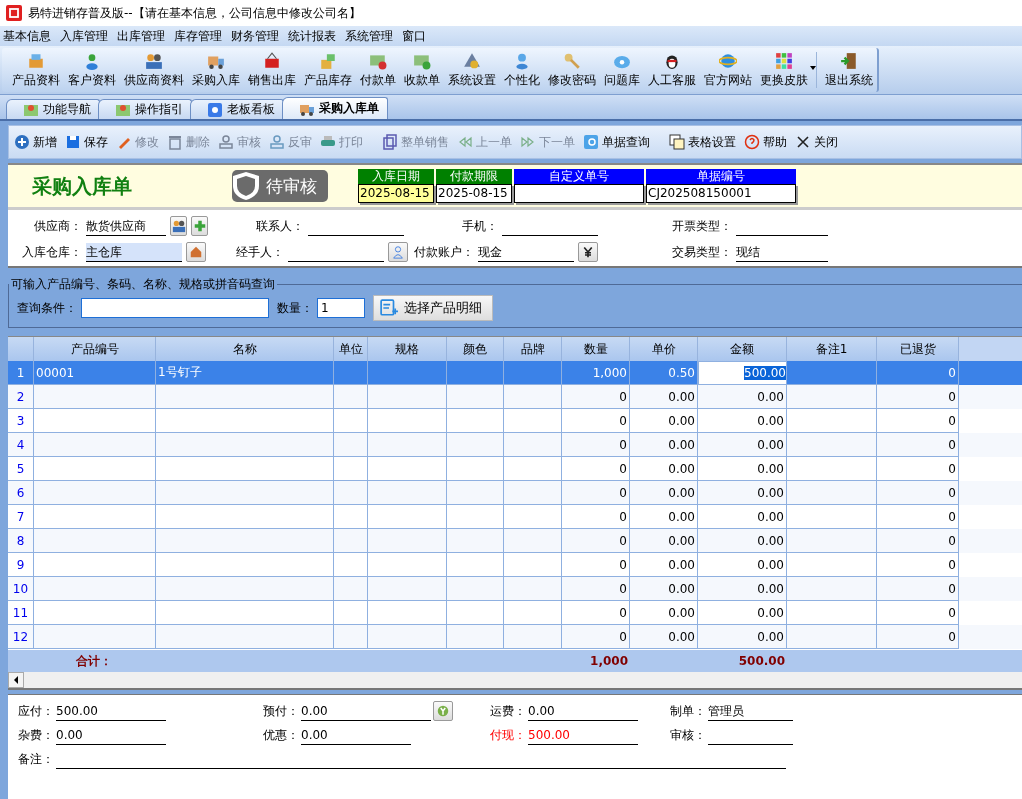  I want to click on column-header: 已退货, so click(918, 349).